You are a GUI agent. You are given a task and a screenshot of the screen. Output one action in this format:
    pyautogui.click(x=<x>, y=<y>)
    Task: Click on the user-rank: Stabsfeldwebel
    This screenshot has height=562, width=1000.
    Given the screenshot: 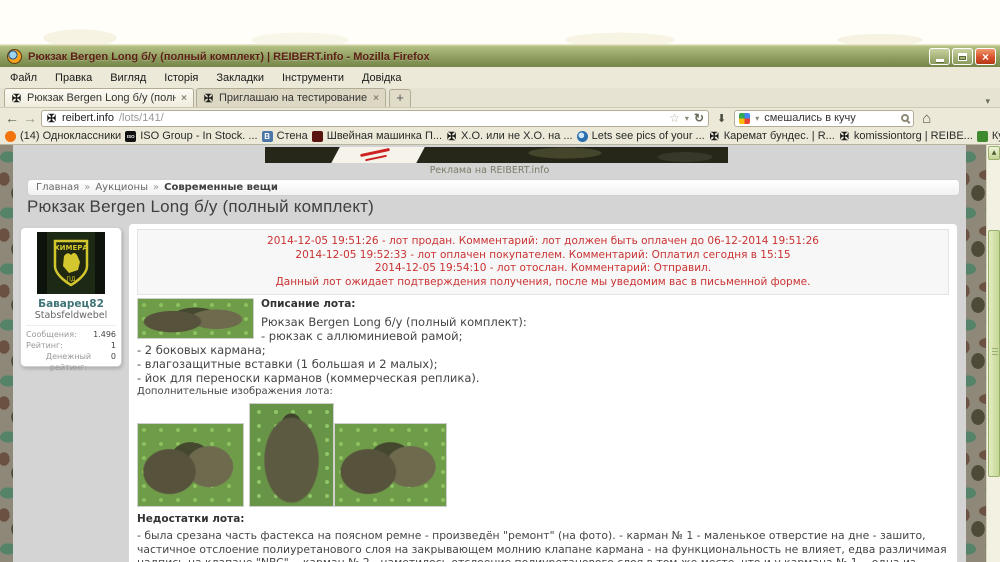 What is the action you would take?
    pyautogui.click(x=71, y=315)
    